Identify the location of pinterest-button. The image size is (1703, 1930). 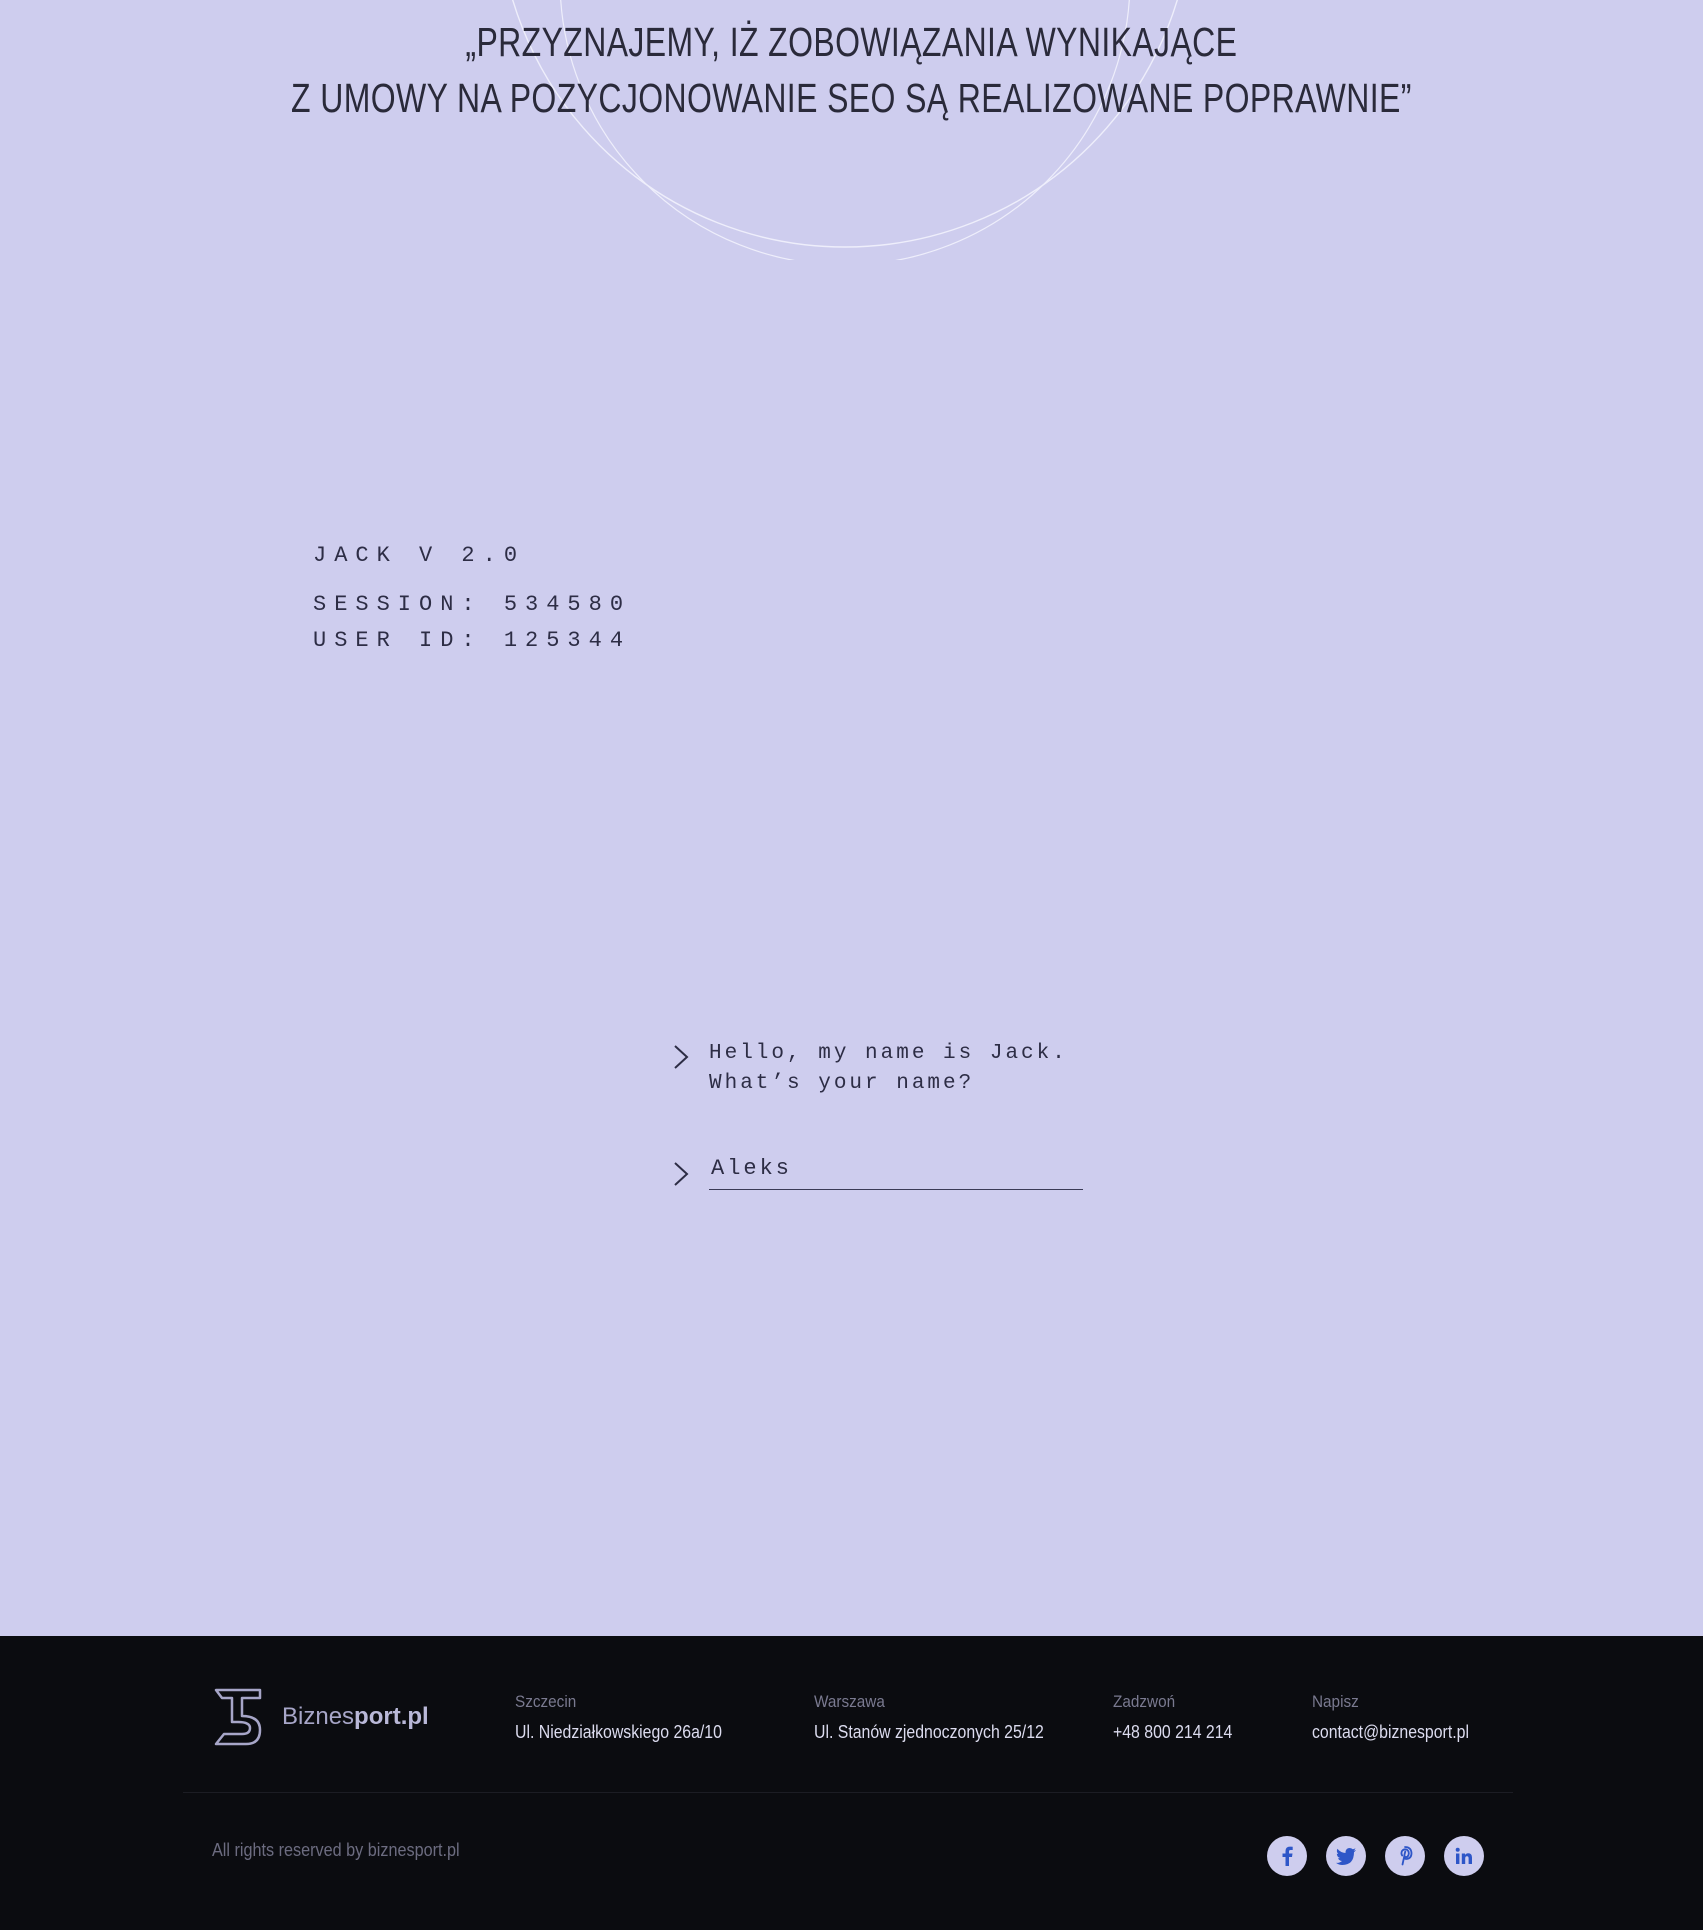
(1405, 1856).